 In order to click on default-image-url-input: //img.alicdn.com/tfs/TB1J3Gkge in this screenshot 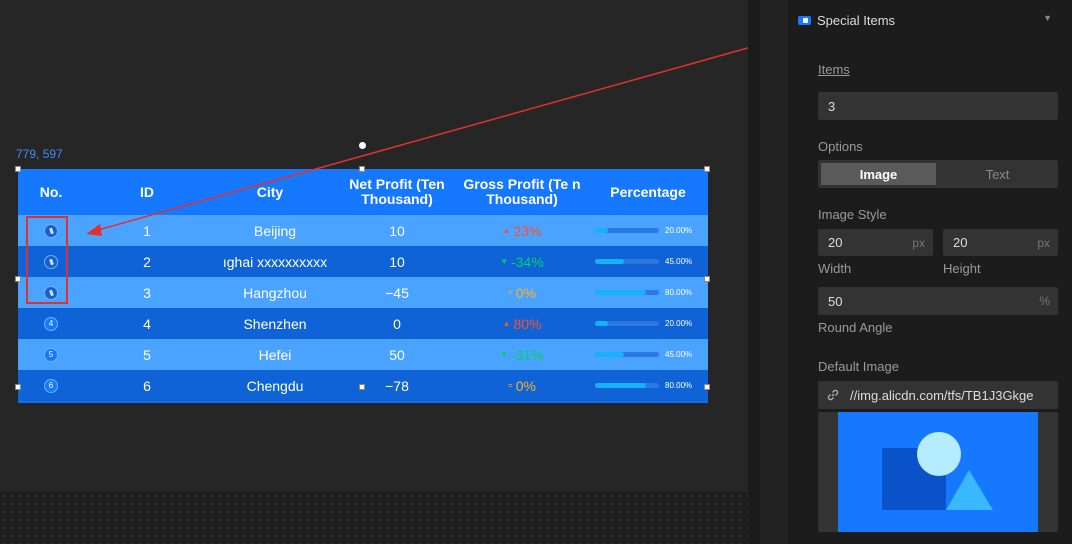, I will do `click(938, 395)`.